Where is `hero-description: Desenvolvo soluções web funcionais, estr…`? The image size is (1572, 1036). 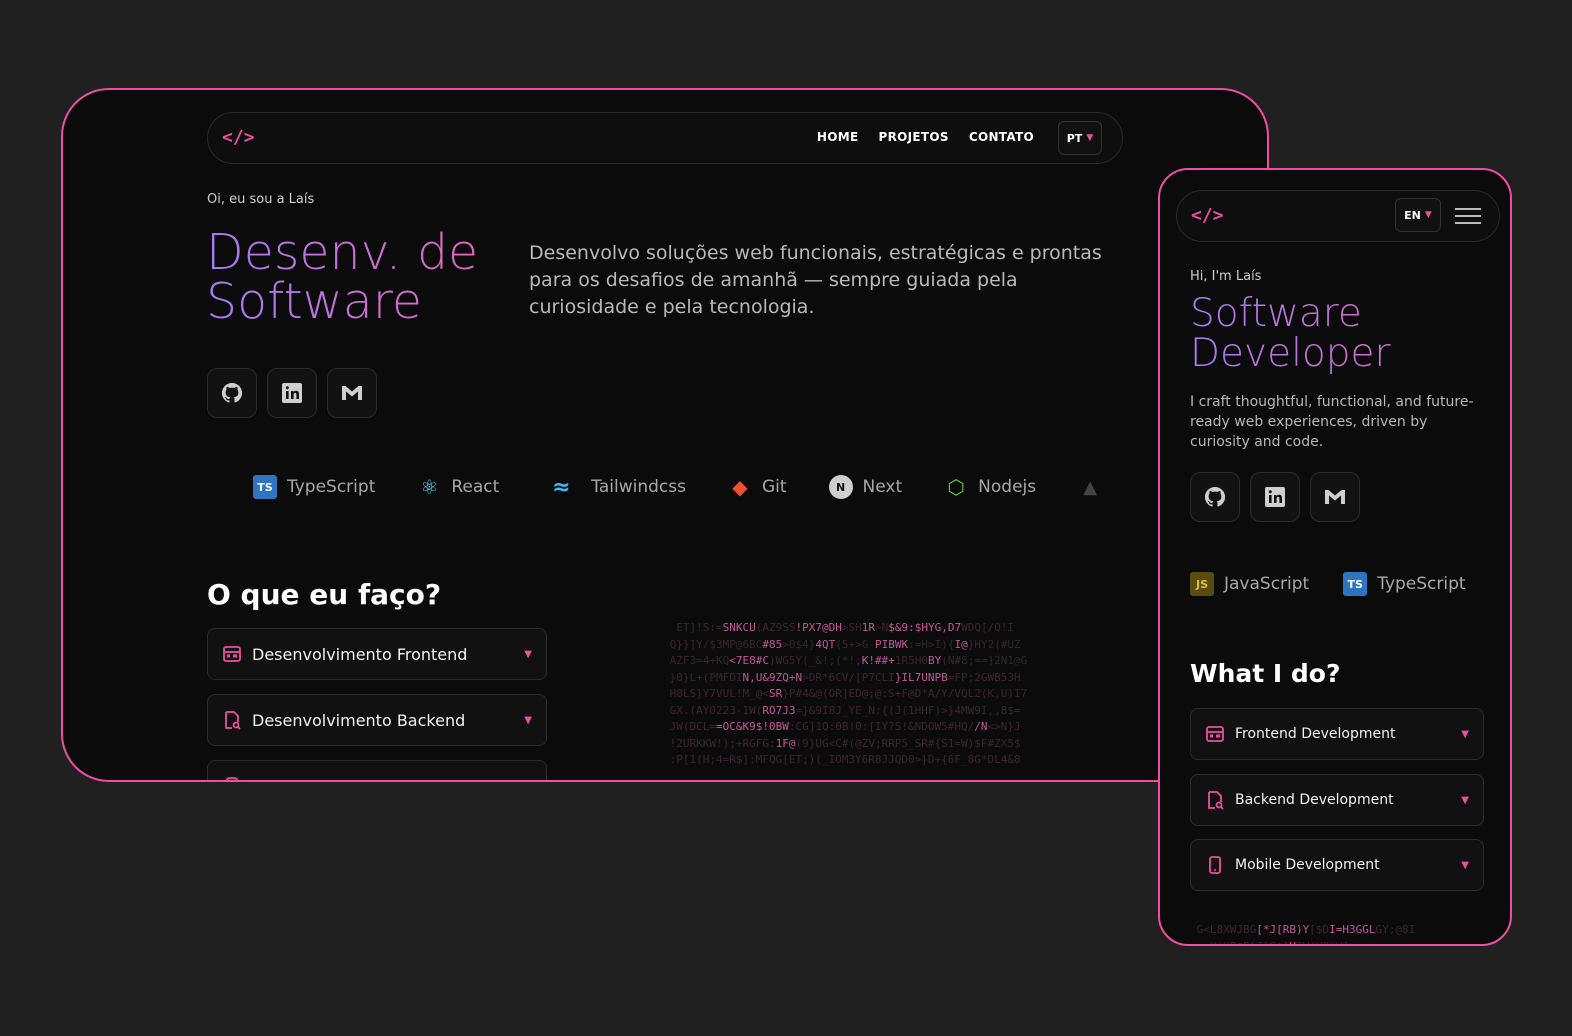 hero-description: Desenvolvo soluções web funcionais, estr… is located at coordinates (815, 280).